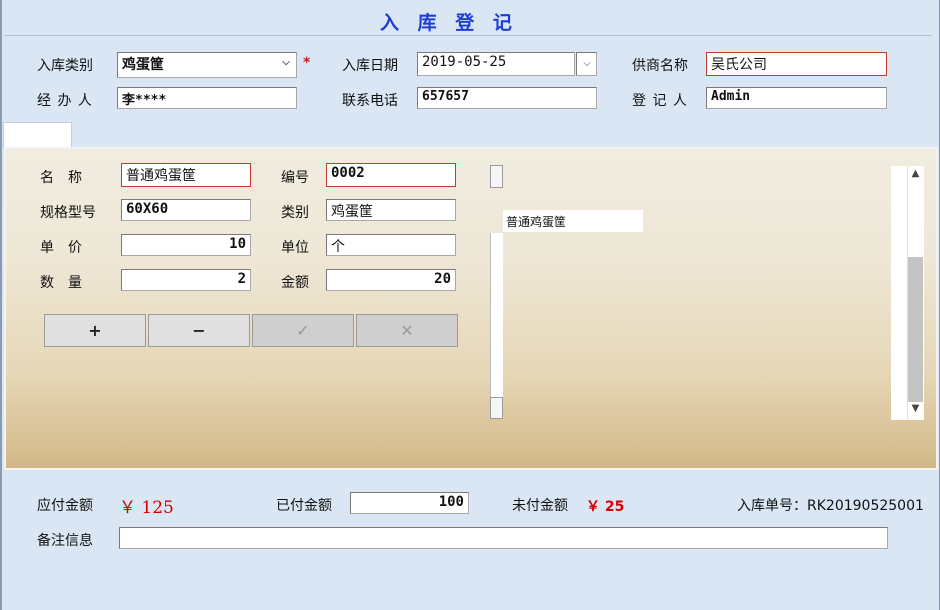 The width and height of the screenshot is (940, 610). I want to click on registrar-label: 登 记 人, so click(660, 101).